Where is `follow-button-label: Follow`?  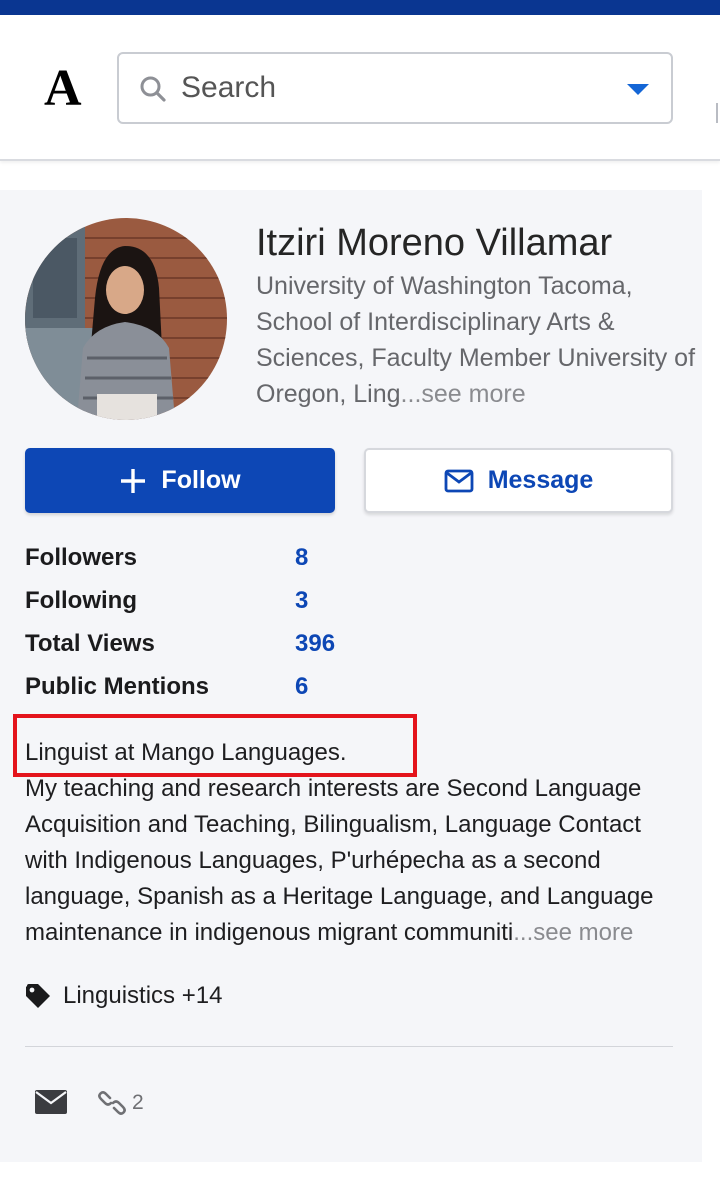 follow-button-label: Follow is located at coordinates (201, 480).